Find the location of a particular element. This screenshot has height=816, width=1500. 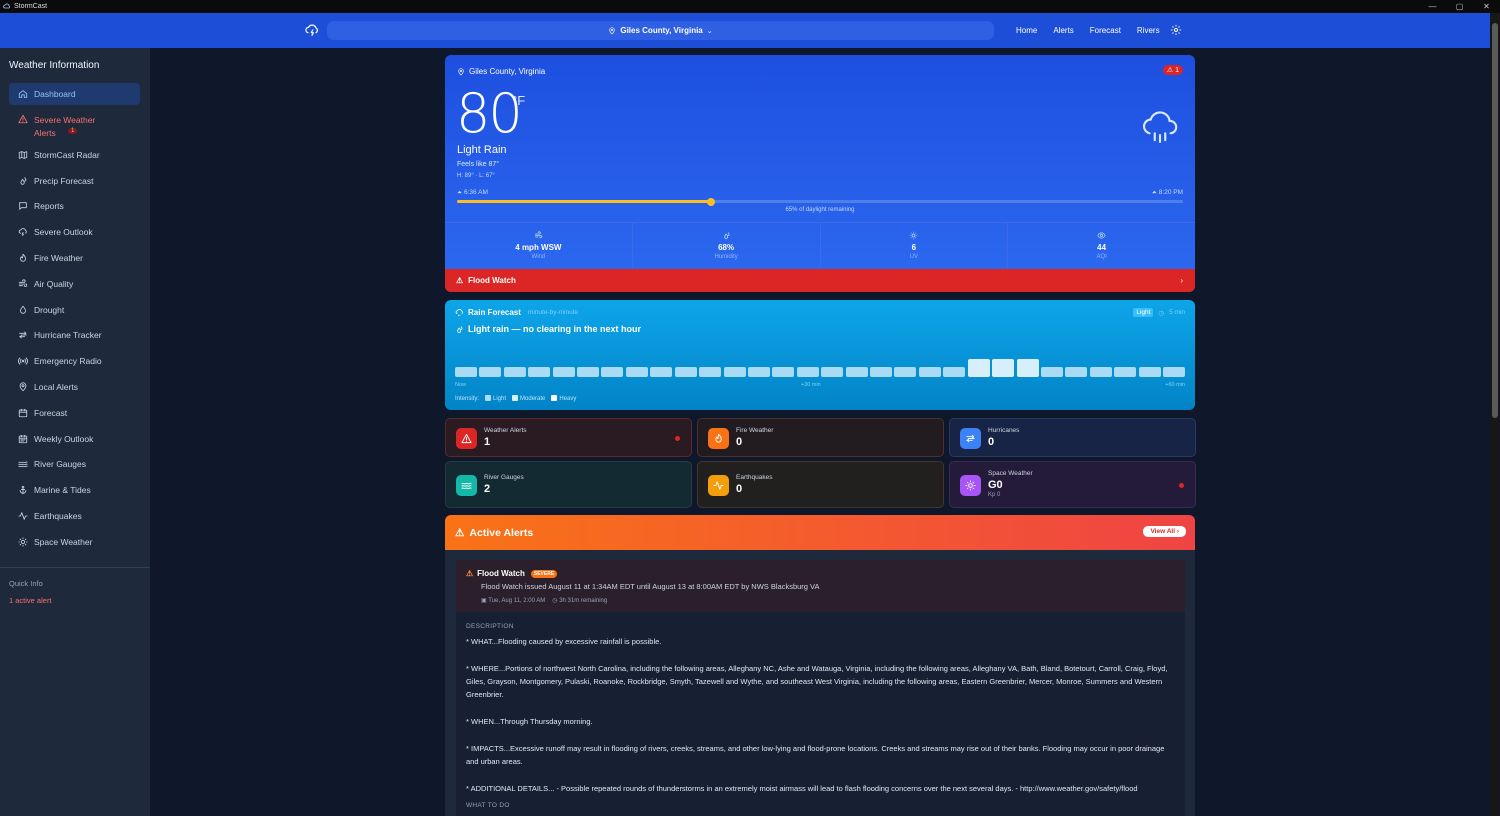

card-value: 0 is located at coordinates (739, 442).